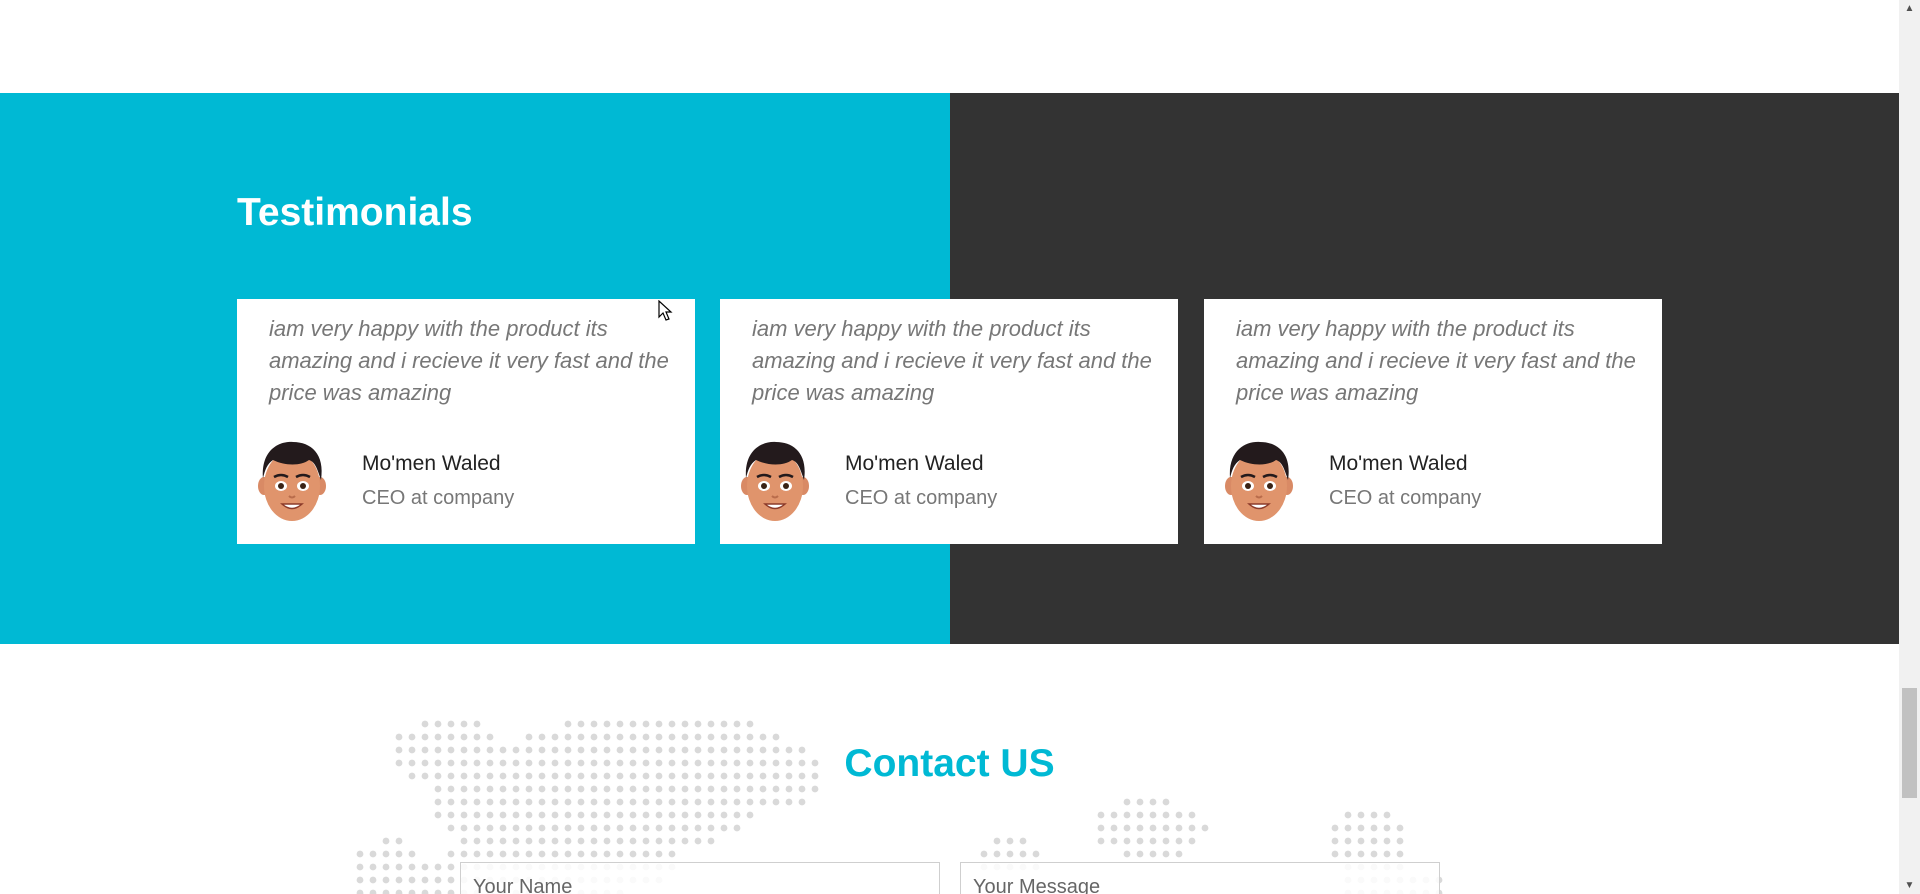 Image resolution: width=1920 pixels, height=894 pixels. I want to click on scroll-down-arrow-icon: ▼, so click(1909, 885).